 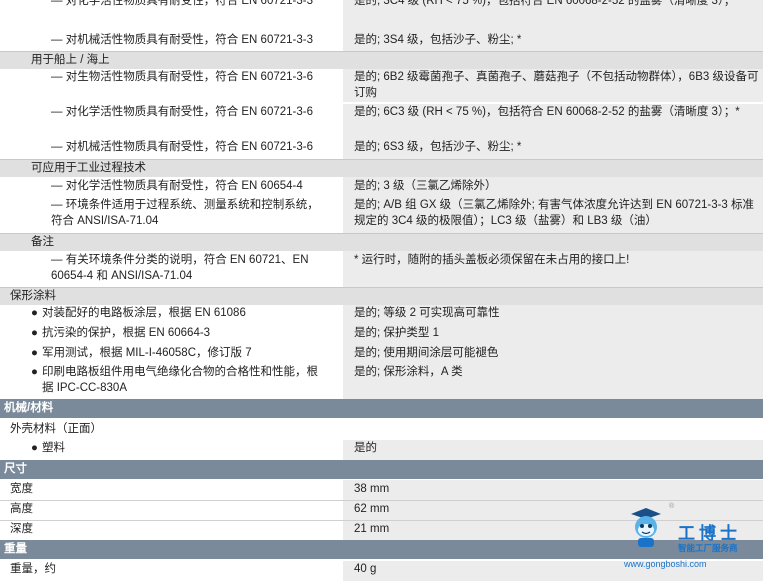 What do you see at coordinates (21, 509) in the screenshot?
I see `spec-label: 高度` at bounding box center [21, 509].